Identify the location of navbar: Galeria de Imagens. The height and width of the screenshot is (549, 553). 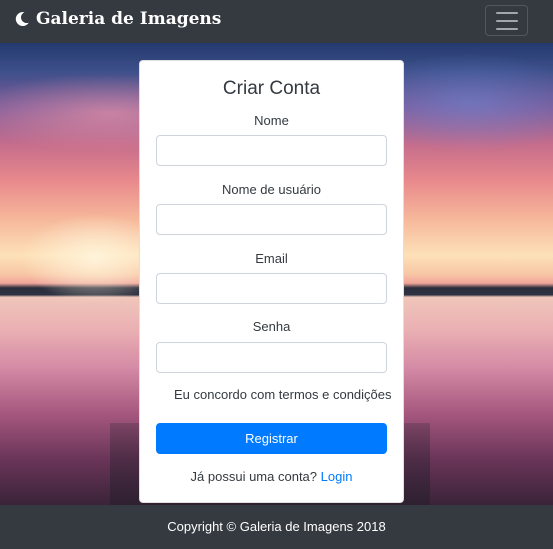
(276, 21).